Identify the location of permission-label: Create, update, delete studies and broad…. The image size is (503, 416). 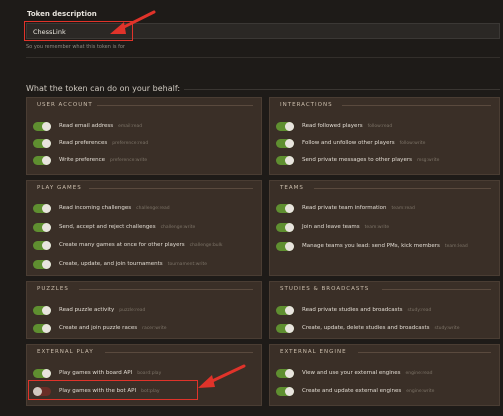
(366, 328).